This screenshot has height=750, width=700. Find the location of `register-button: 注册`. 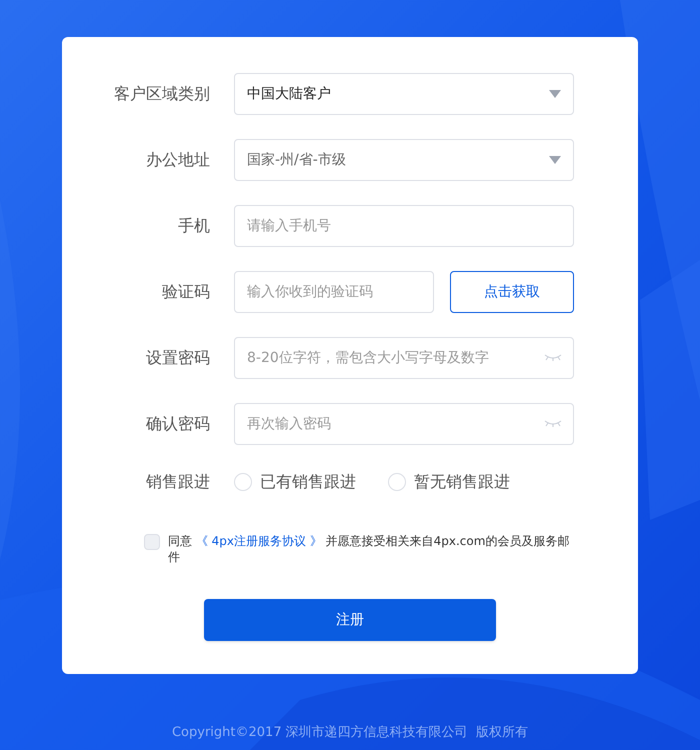

register-button: 注册 is located at coordinates (350, 620).